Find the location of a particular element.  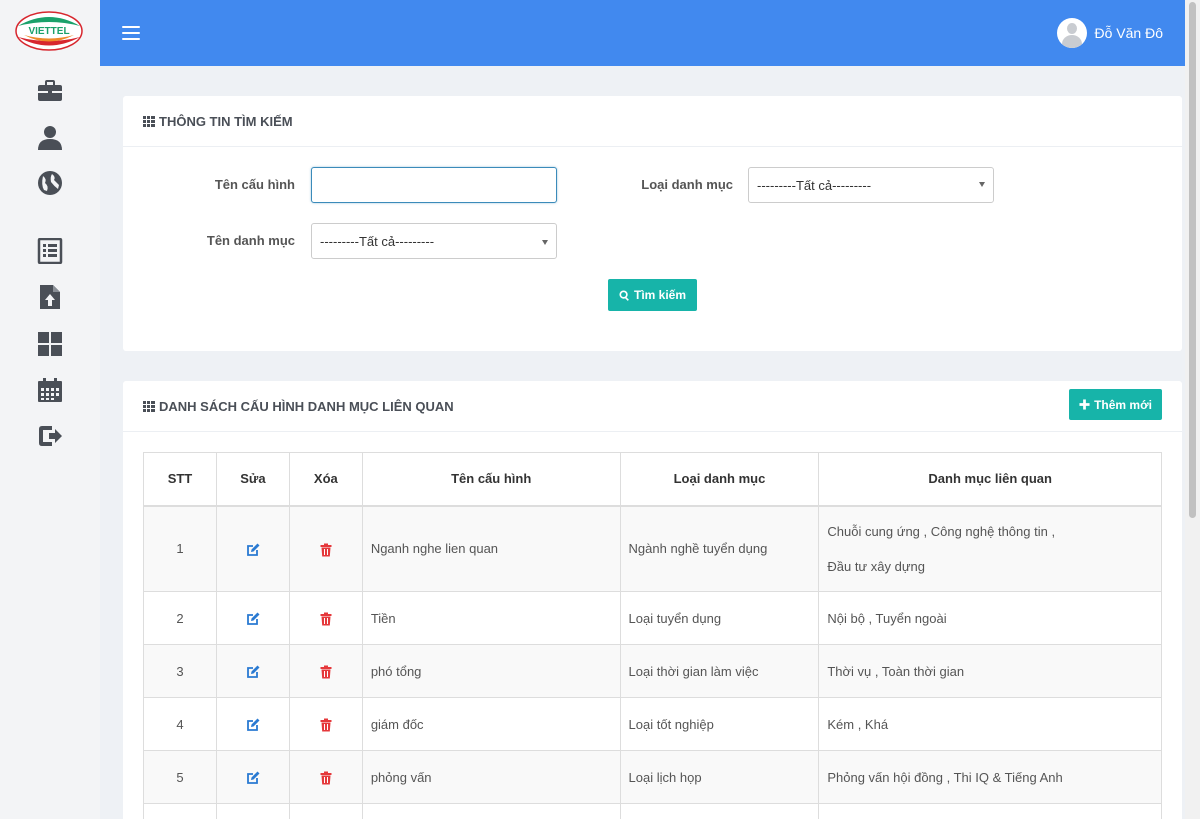

row-category-type: Loại tốt nghiệp is located at coordinates (719, 724).